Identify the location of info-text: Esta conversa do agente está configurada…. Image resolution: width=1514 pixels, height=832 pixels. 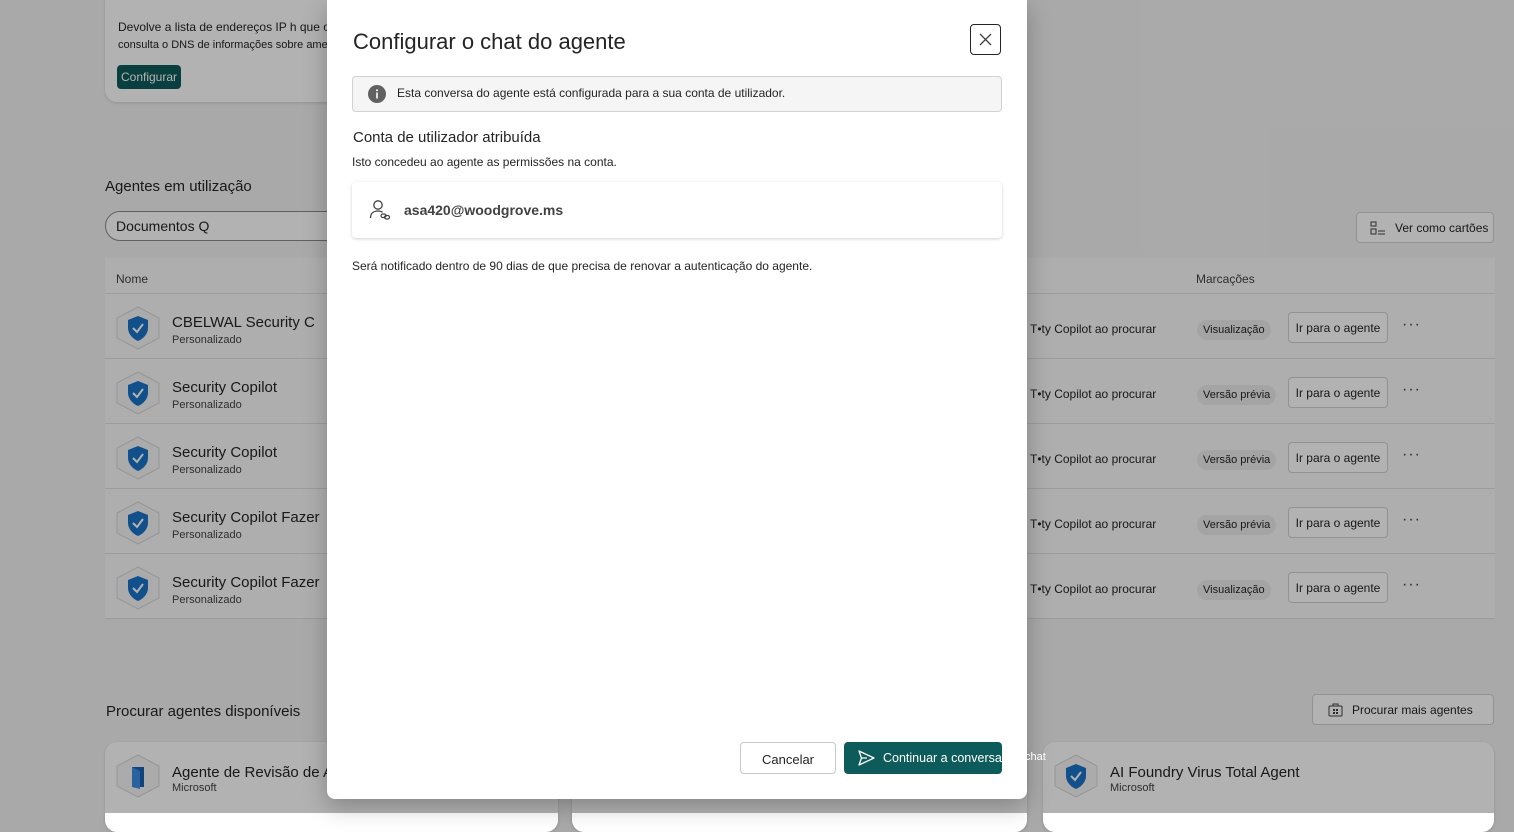
(591, 93).